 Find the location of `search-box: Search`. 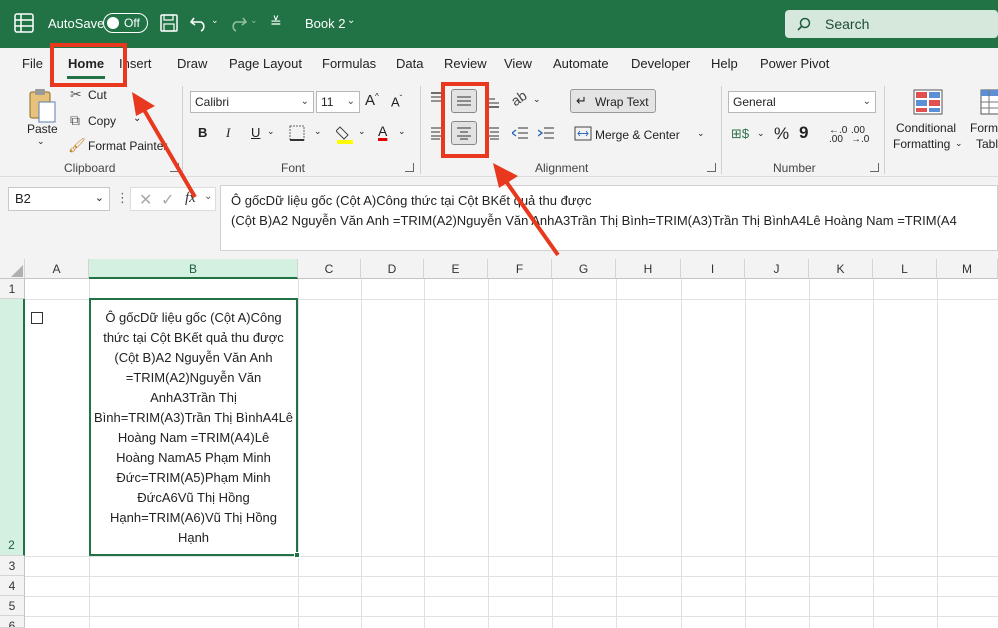

search-box: Search is located at coordinates (891, 24).